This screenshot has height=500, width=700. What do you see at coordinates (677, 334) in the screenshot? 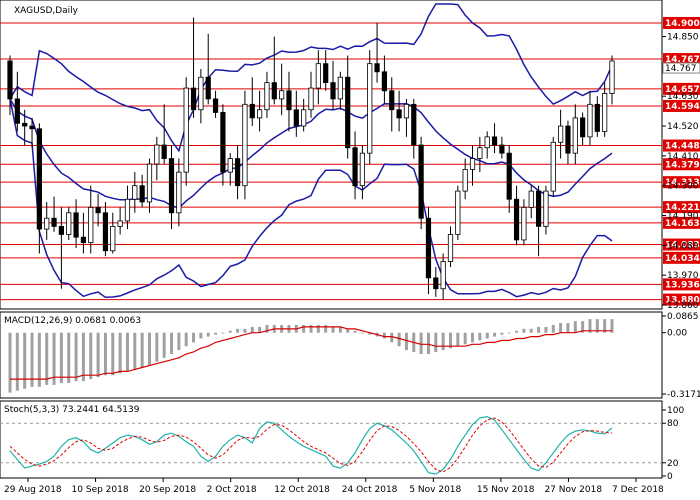
I see `macd-tick-label: 0.00` at bounding box center [677, 334].